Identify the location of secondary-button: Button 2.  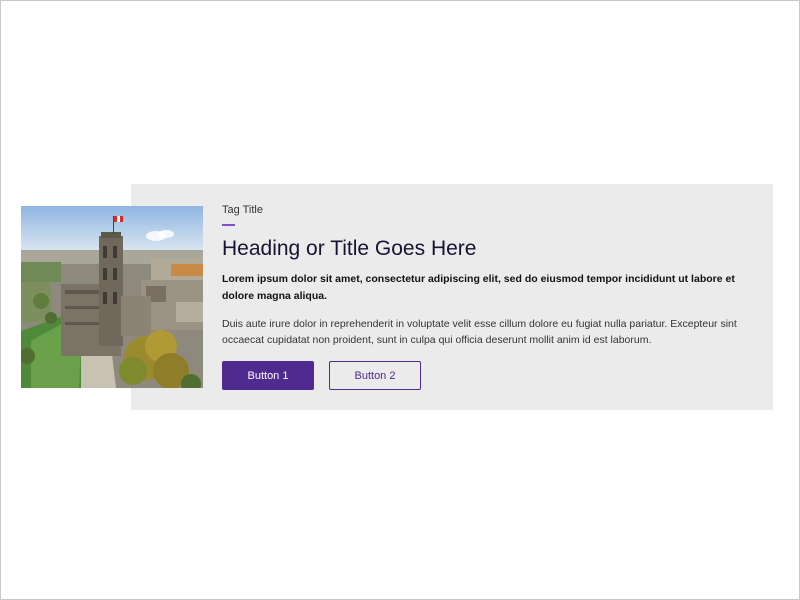
(375, 375).